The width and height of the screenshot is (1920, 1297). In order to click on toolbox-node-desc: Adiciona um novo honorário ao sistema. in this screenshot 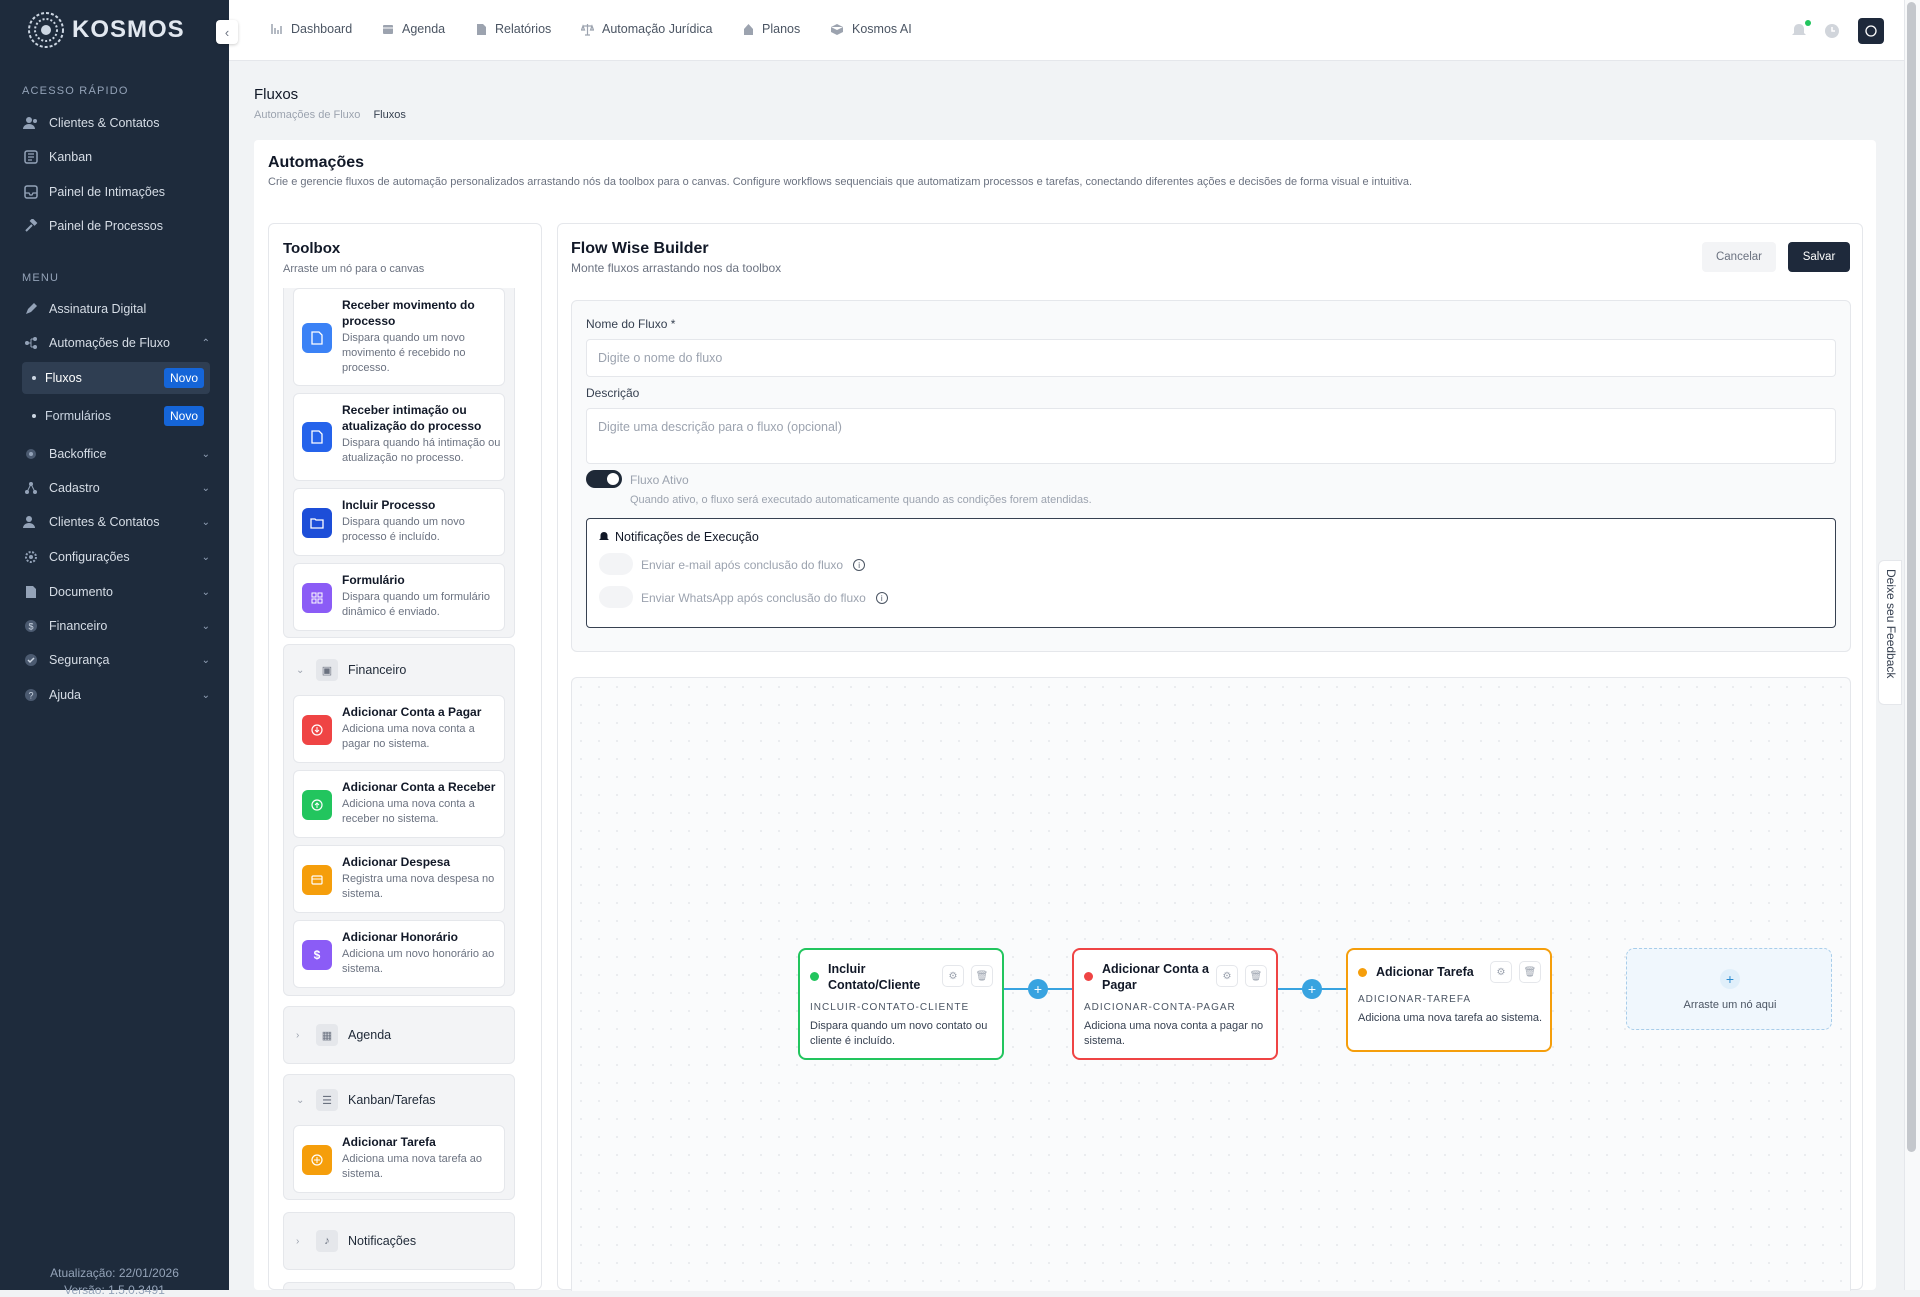, I will do `click(418, 961)`.